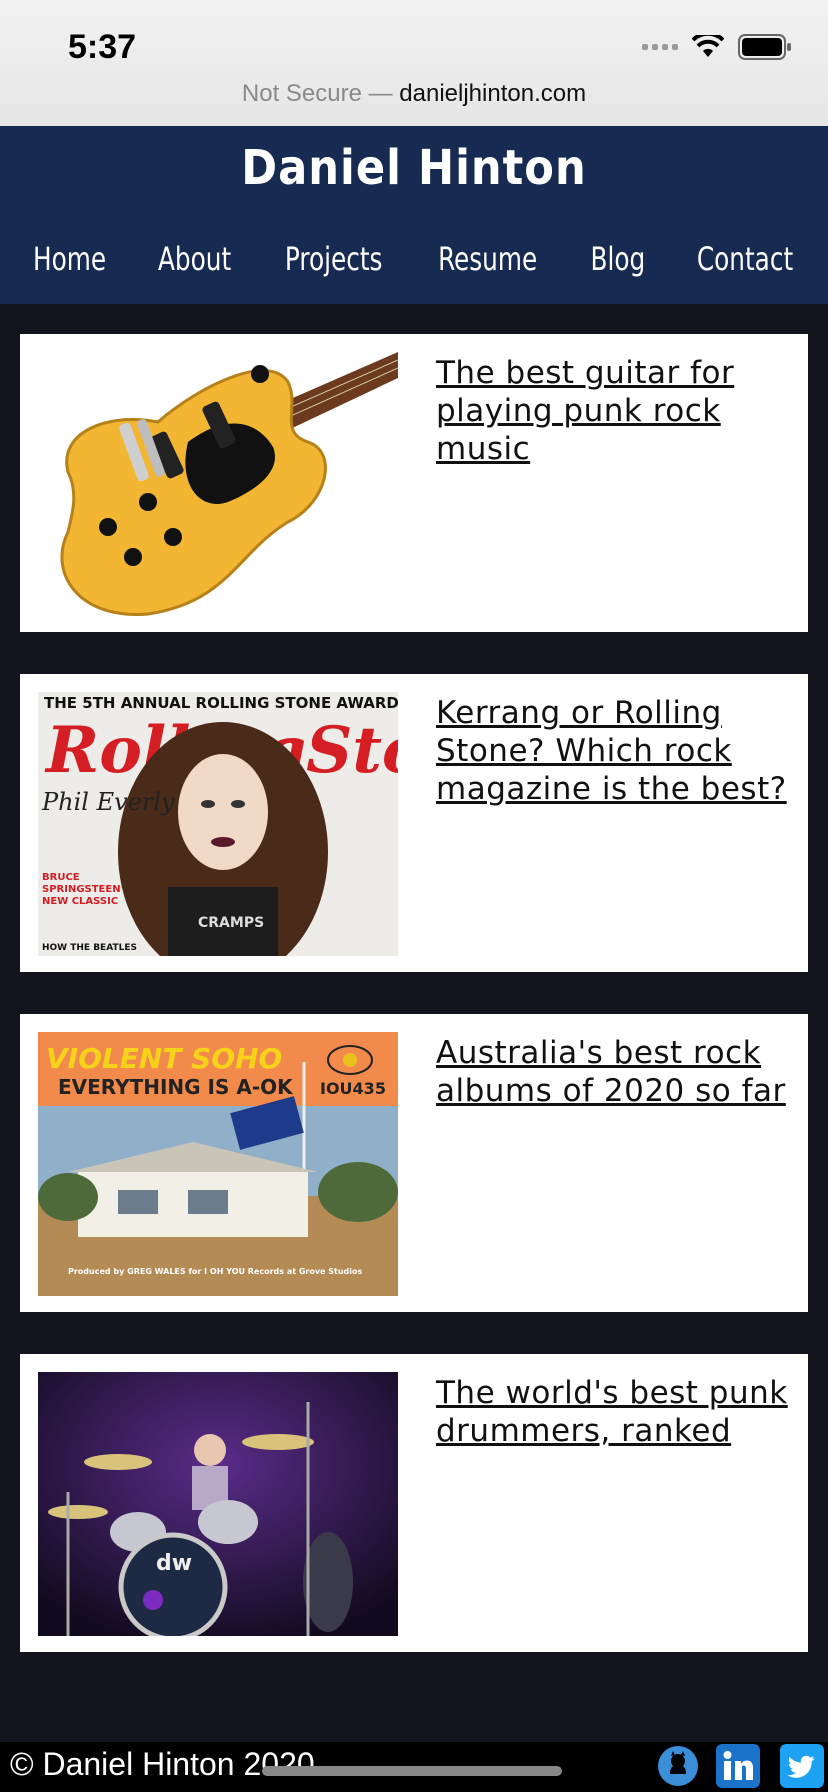 Image resolution: width=828 pixels, height=1792 pixels. I want to click on album-code: IOU435, so click(353, 1088).